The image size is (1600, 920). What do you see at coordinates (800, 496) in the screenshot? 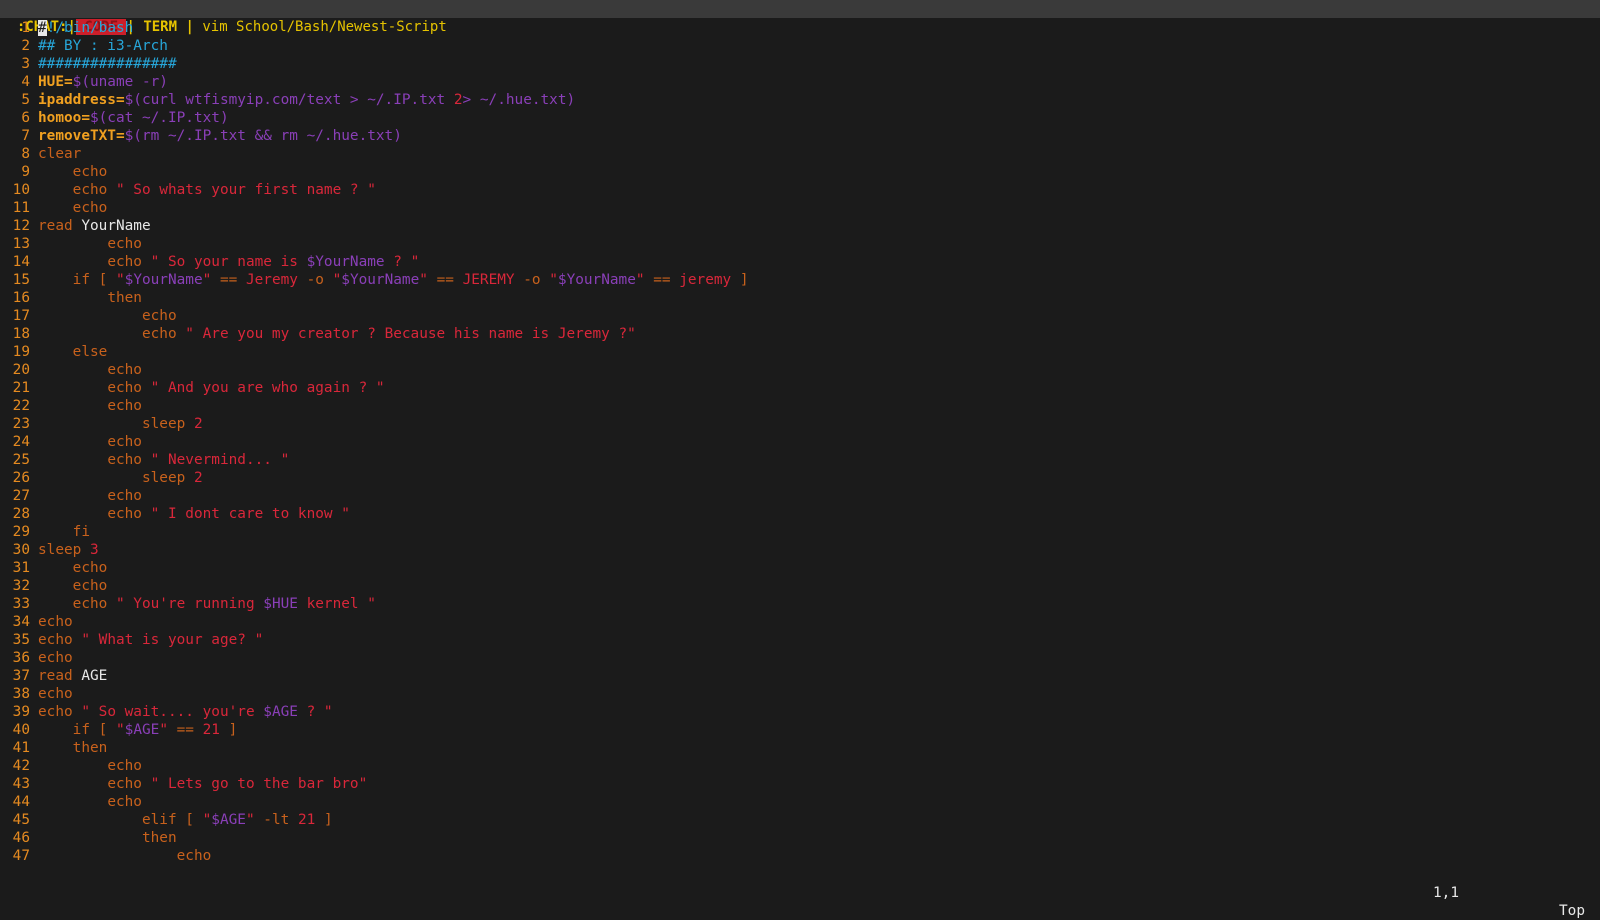
I see `code-line: 27 echo` at bounding box center [800, 496].